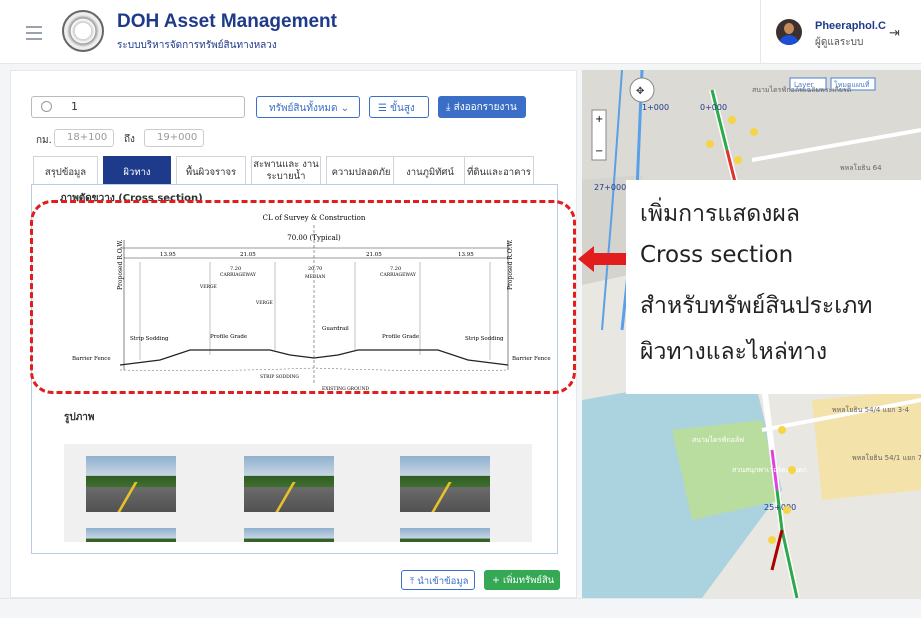 This screenshot has width=921, height=618. I want to click on map-label: พหลโยธิน 54/1 แยก 7-1, so click(886, 457).